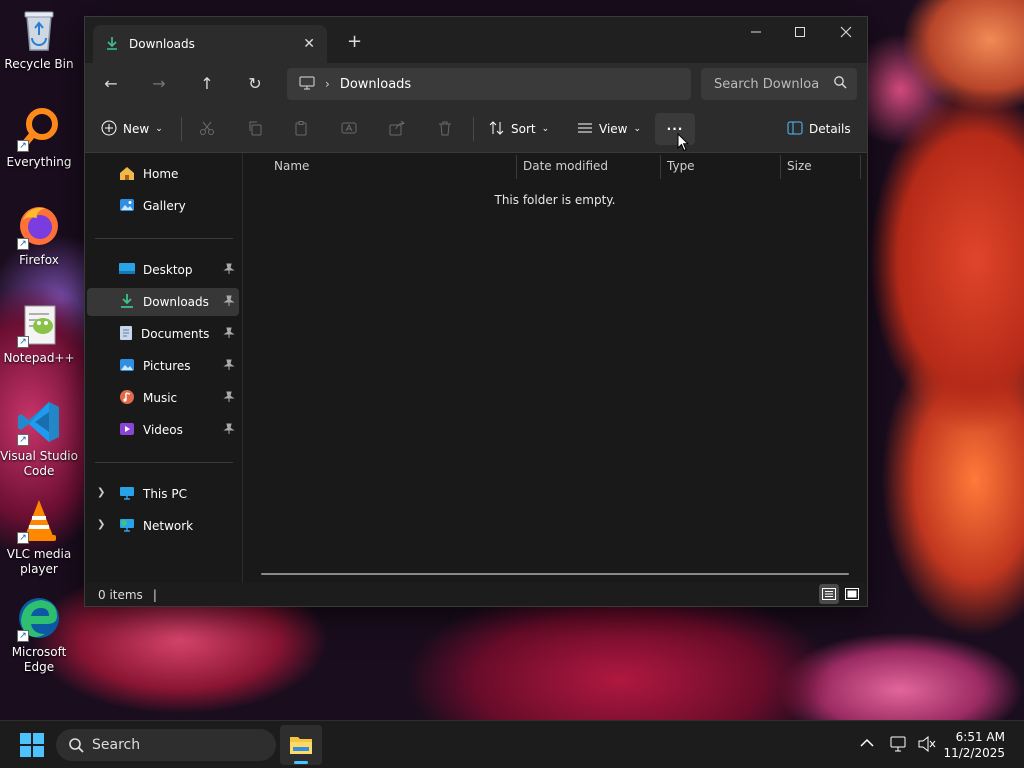 The width and height of the screenshot is (1024, 768). I want to click on details-pane-button: Details, so click(819, 129).